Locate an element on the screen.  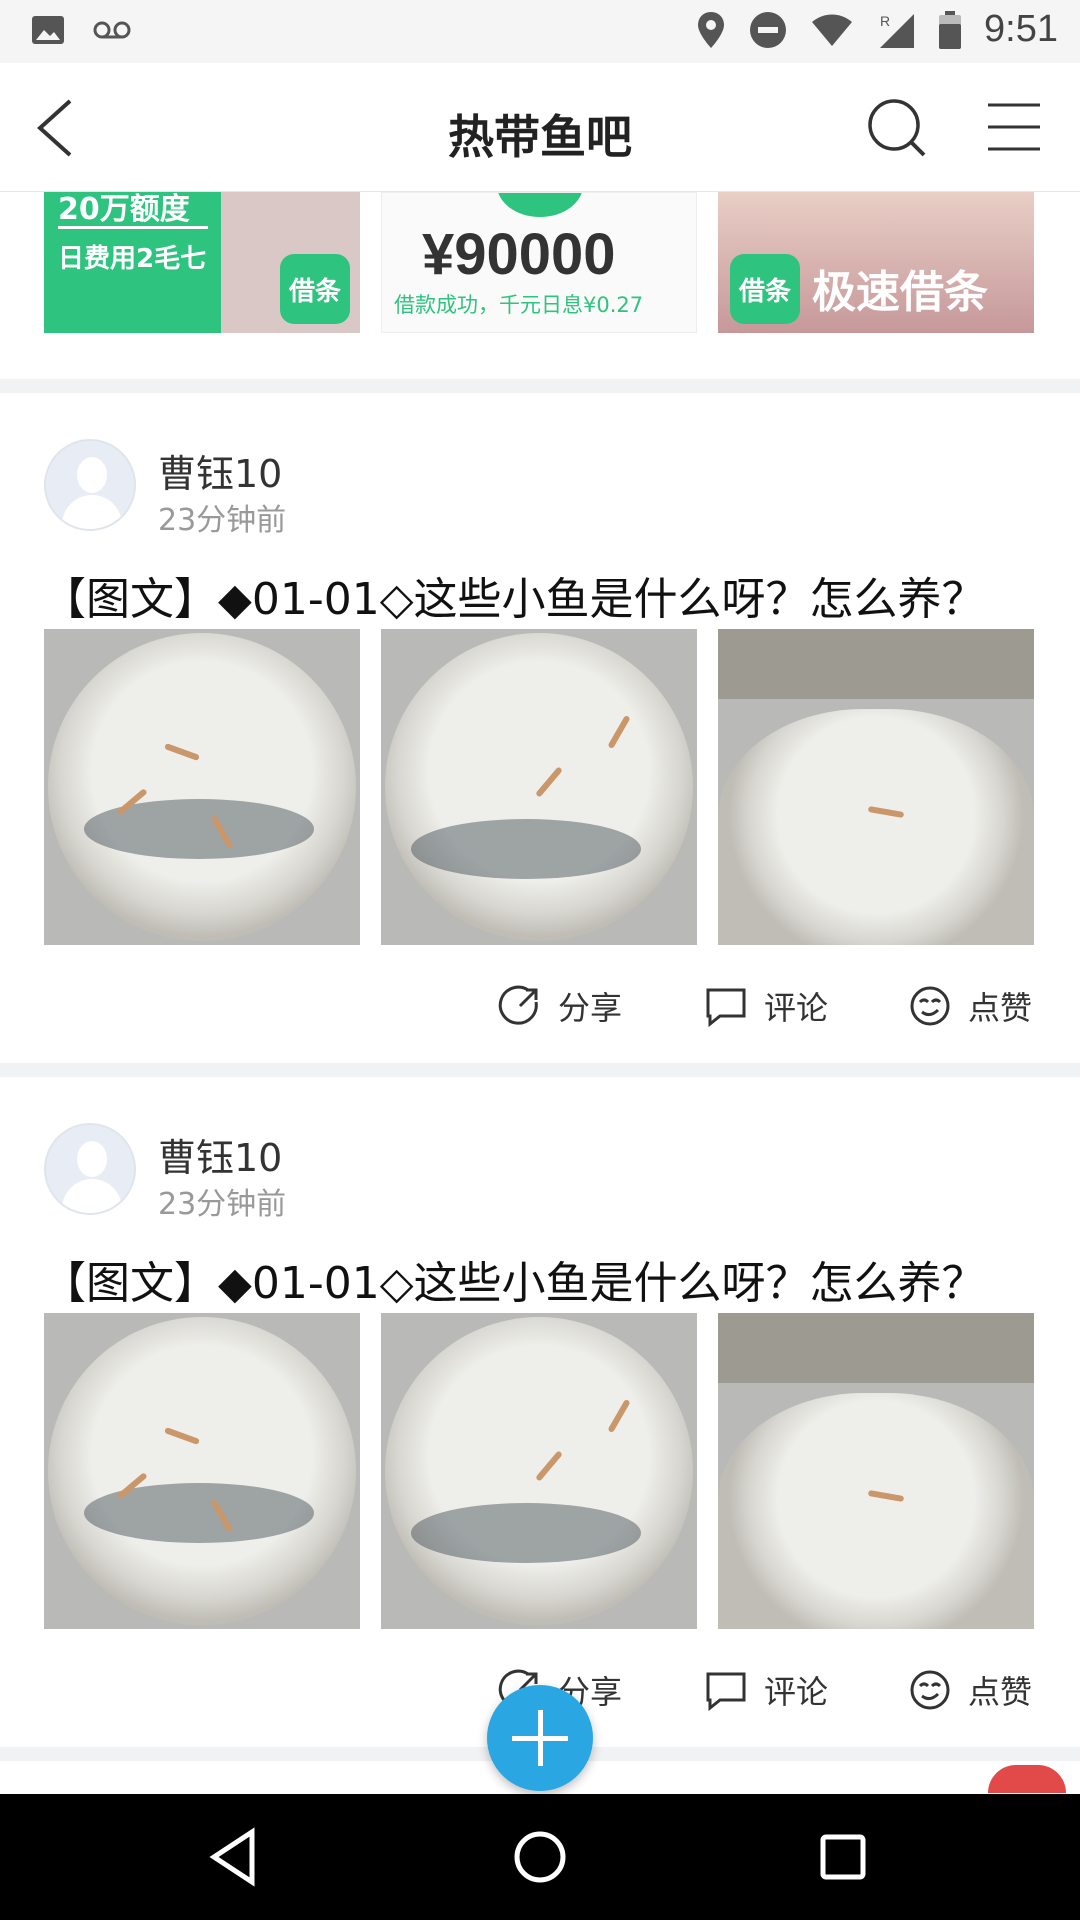
back-triangle-icon is located at coordinates (237, 1857).